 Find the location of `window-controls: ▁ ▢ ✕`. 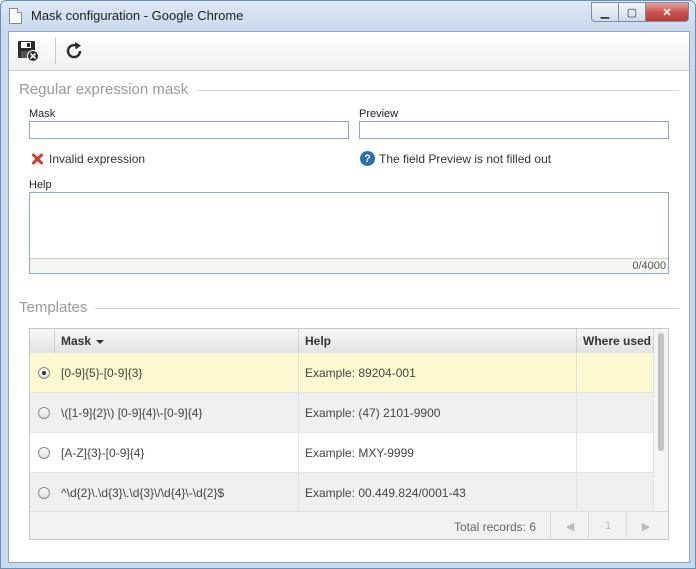

window-controls: ▁ ▢ ✕ is located at coordinates (640, 12).